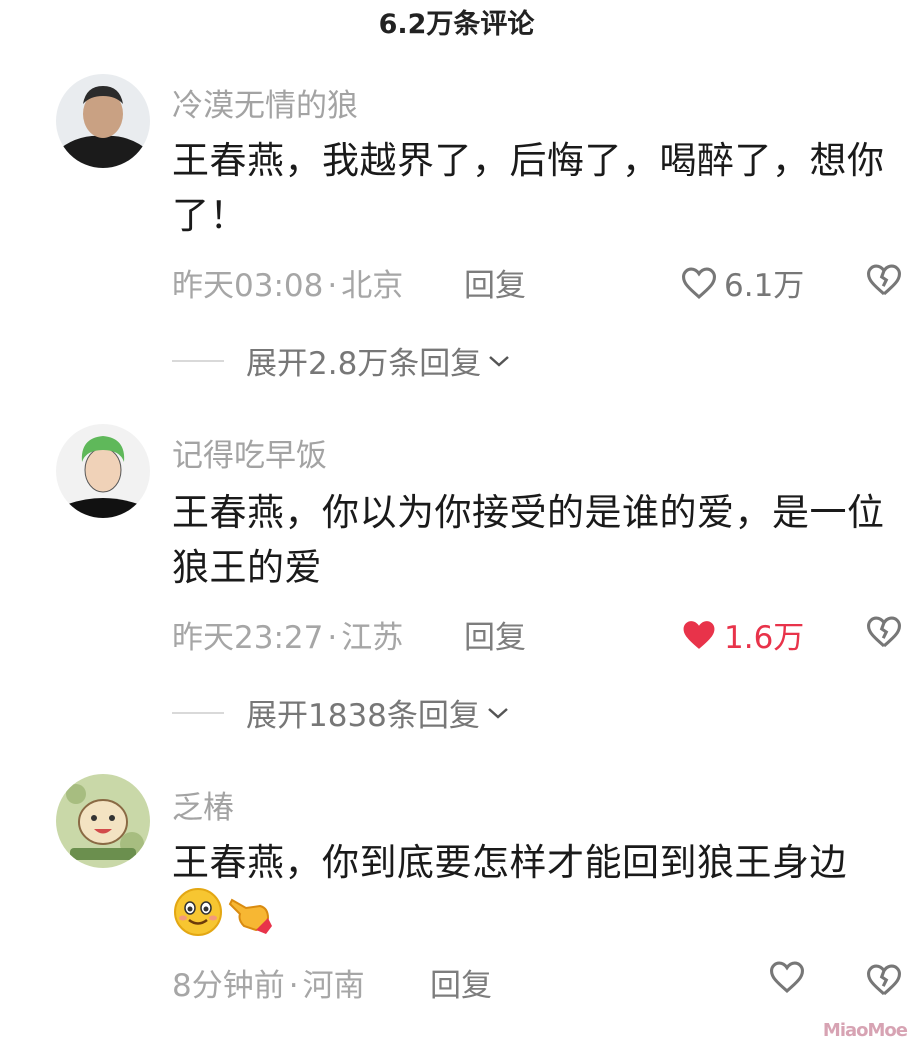 The image size is (913, 1045). Describe the element at coordinates (228, 986) in the screenshot. I see `comment-time: 8分钟前` at that location.